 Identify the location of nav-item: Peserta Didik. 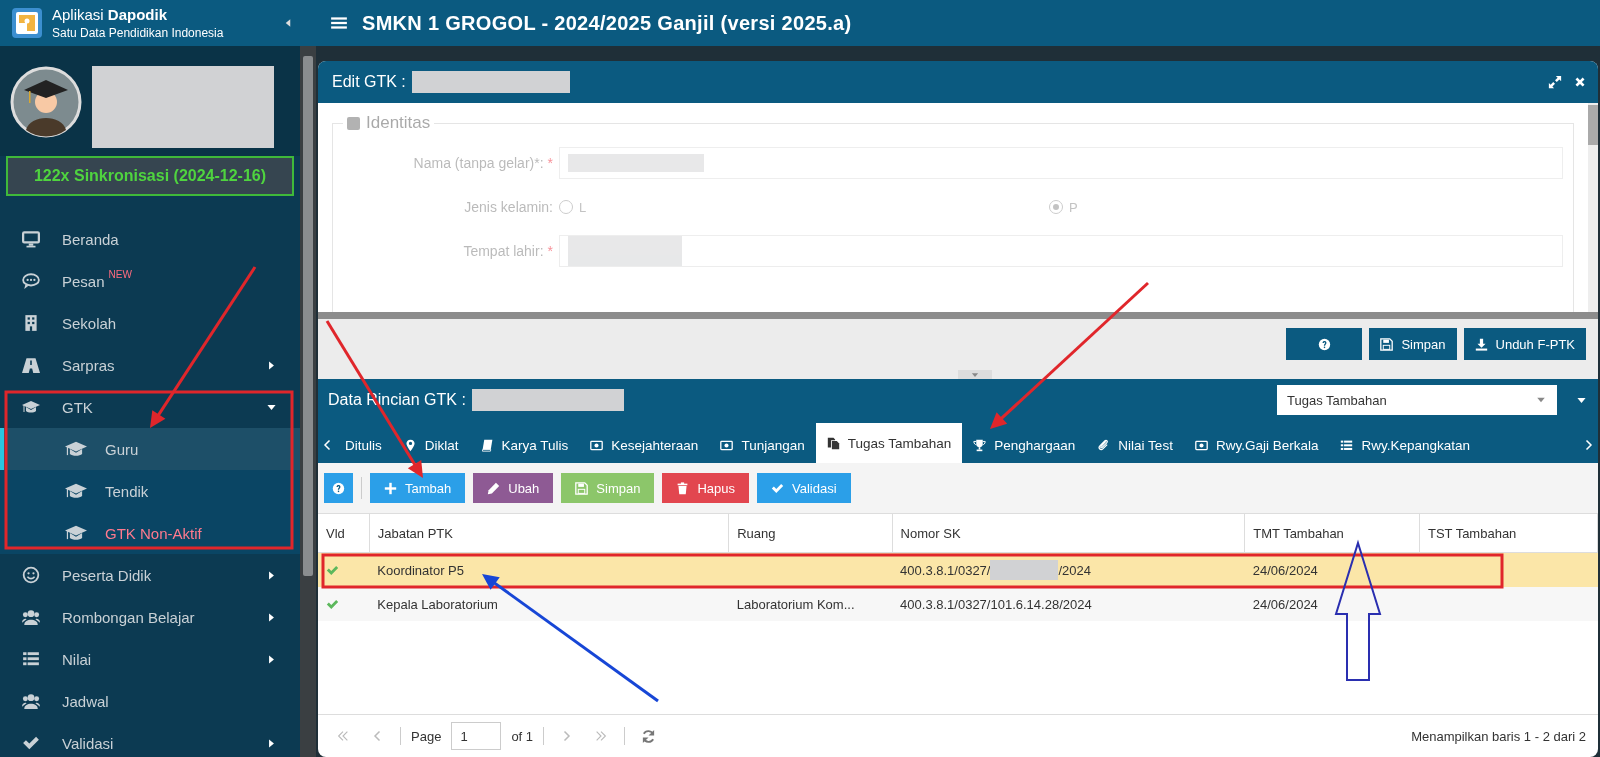
(150, 575).